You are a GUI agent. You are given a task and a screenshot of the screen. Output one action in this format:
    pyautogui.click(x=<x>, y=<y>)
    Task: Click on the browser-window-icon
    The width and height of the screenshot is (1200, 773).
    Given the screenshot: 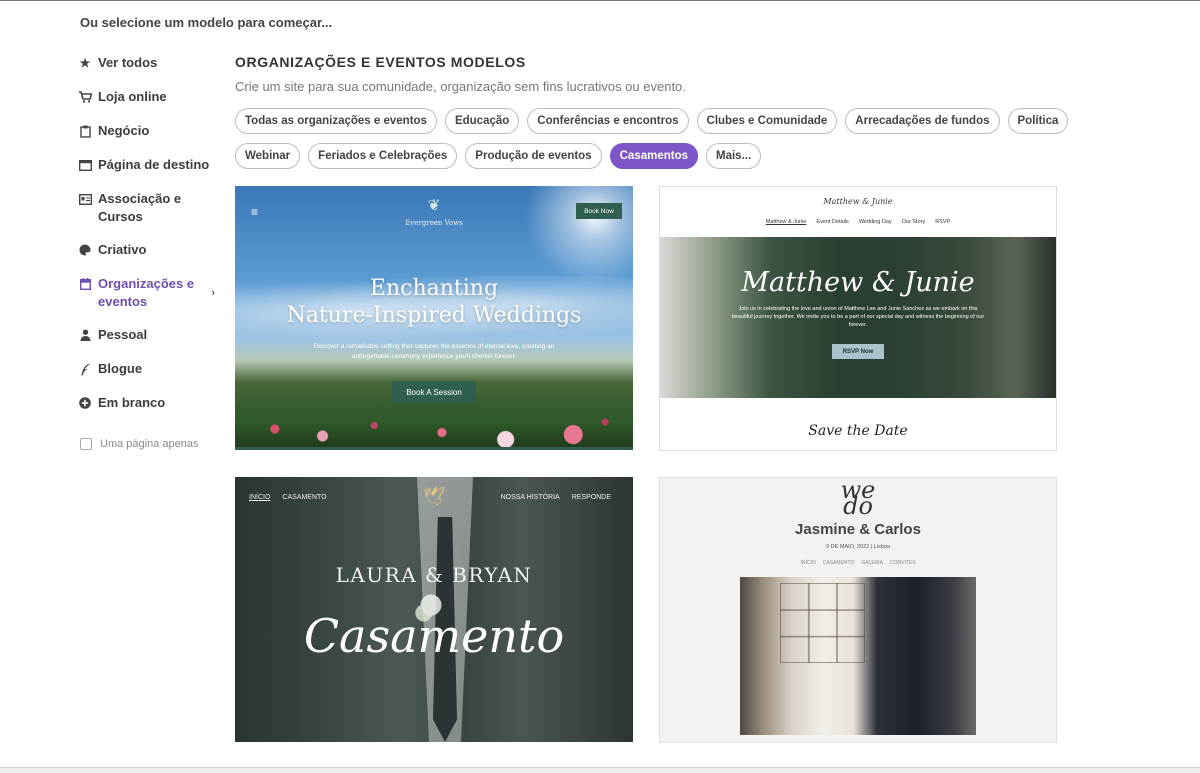 What is the action you would take?
    pyautogui.click(x=85, y=165)
    